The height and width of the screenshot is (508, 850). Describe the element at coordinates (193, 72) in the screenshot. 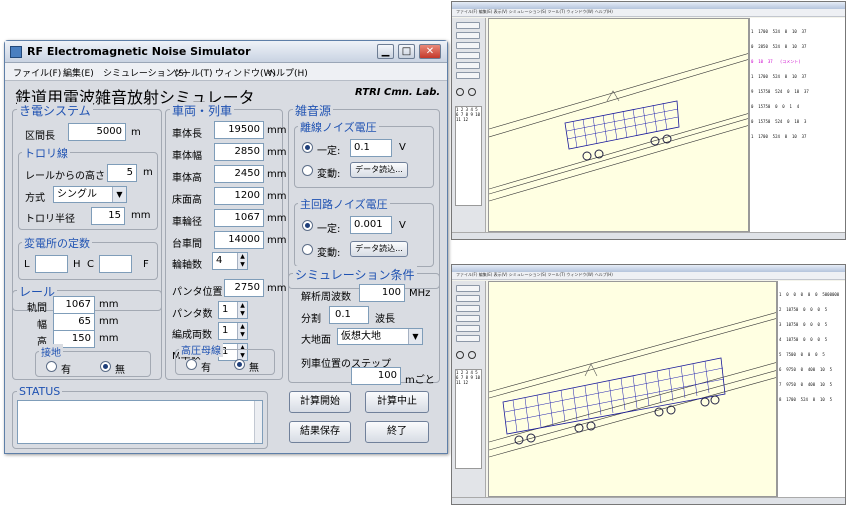

I see `menu-tools: ツール(T)` at that location.